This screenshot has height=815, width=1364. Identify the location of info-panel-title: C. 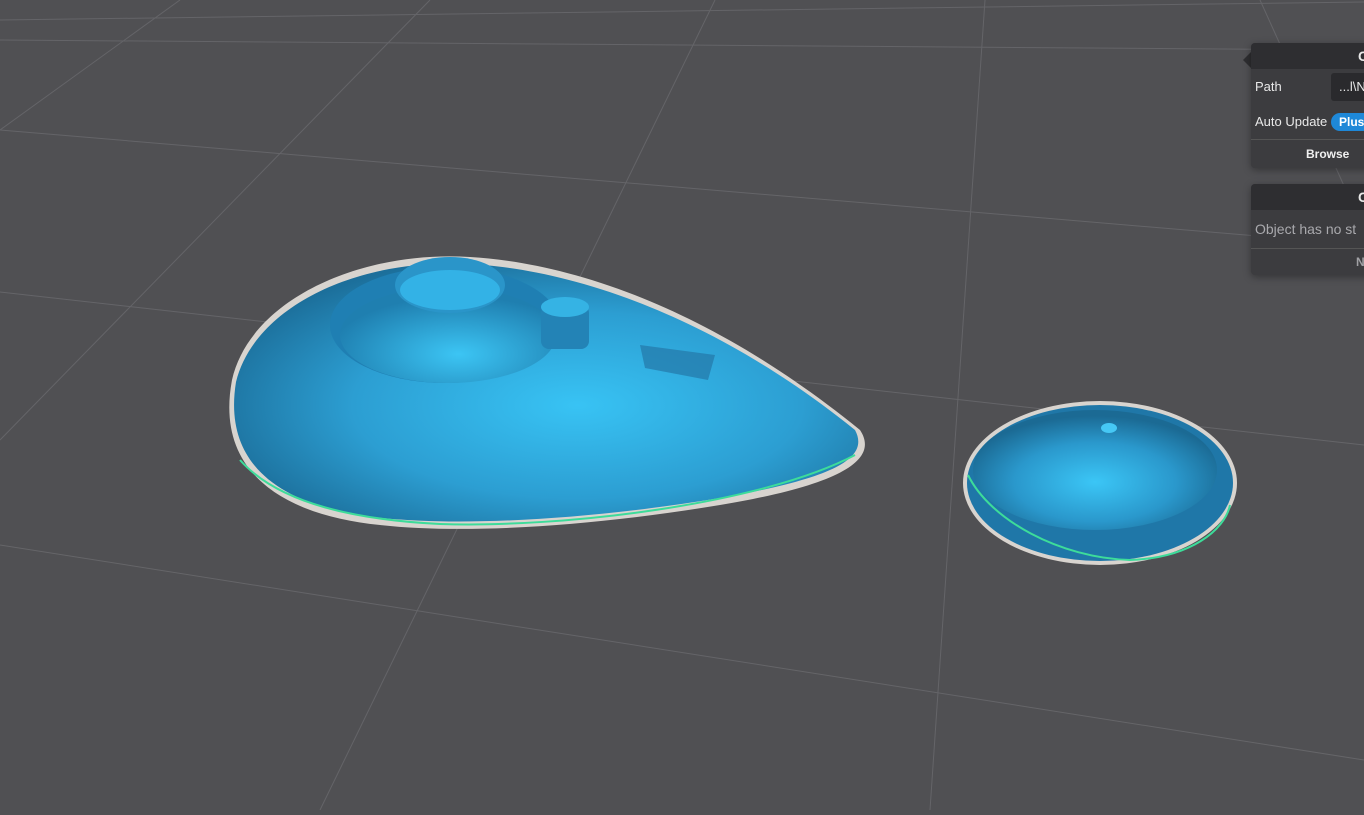
(1307, 197).